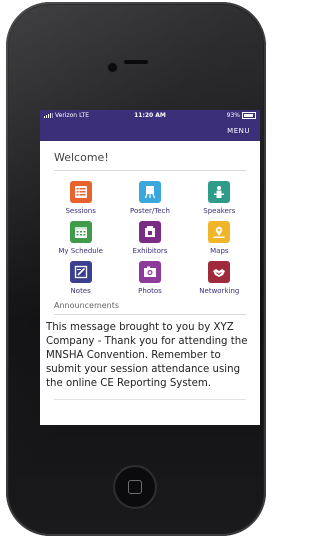 The height and width of the screenshot is (540, 320). I want to click on tile-photos: Photos, so click(149, 278).